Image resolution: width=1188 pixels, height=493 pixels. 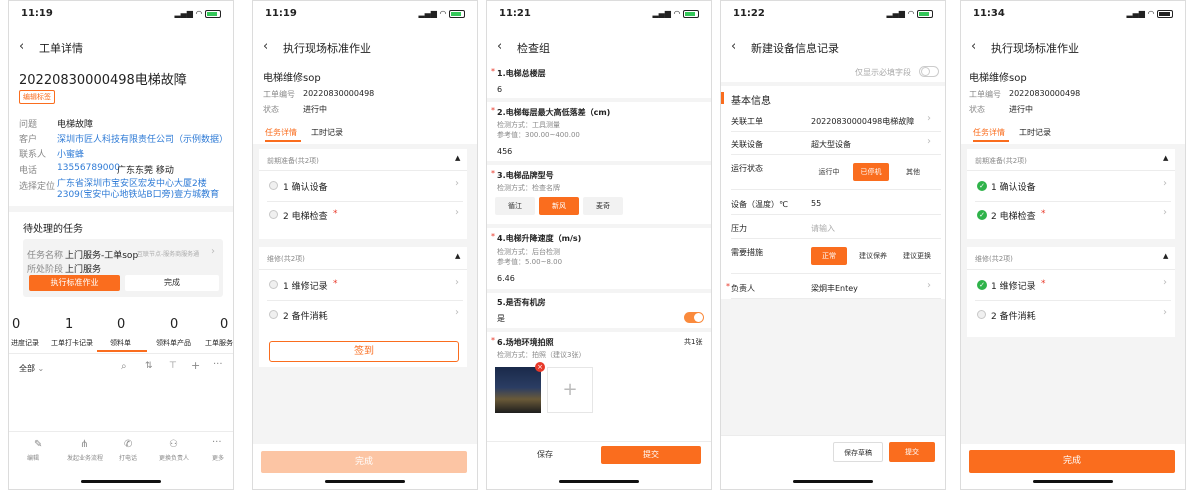 What do you see at coordinates (142, 138) in the screenshot?
I see `customer-link: 深圳市匠人科技有限责任公司（示例数据）` at bounding box center [142, 138].